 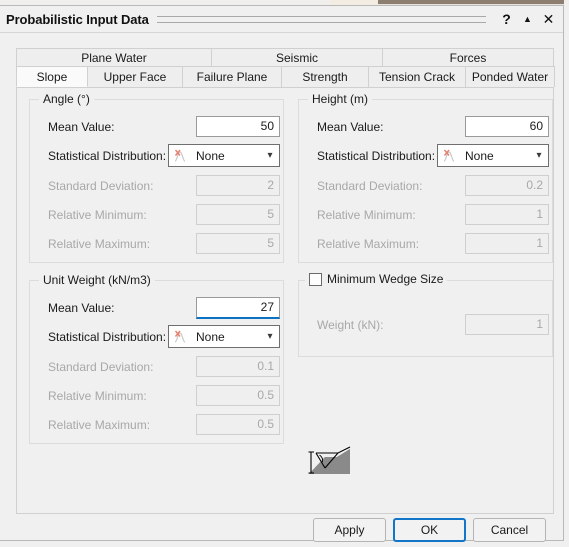 I want to click on unit-weight-relmax-label: Relative Maximum:, so click(x=99, y=425).